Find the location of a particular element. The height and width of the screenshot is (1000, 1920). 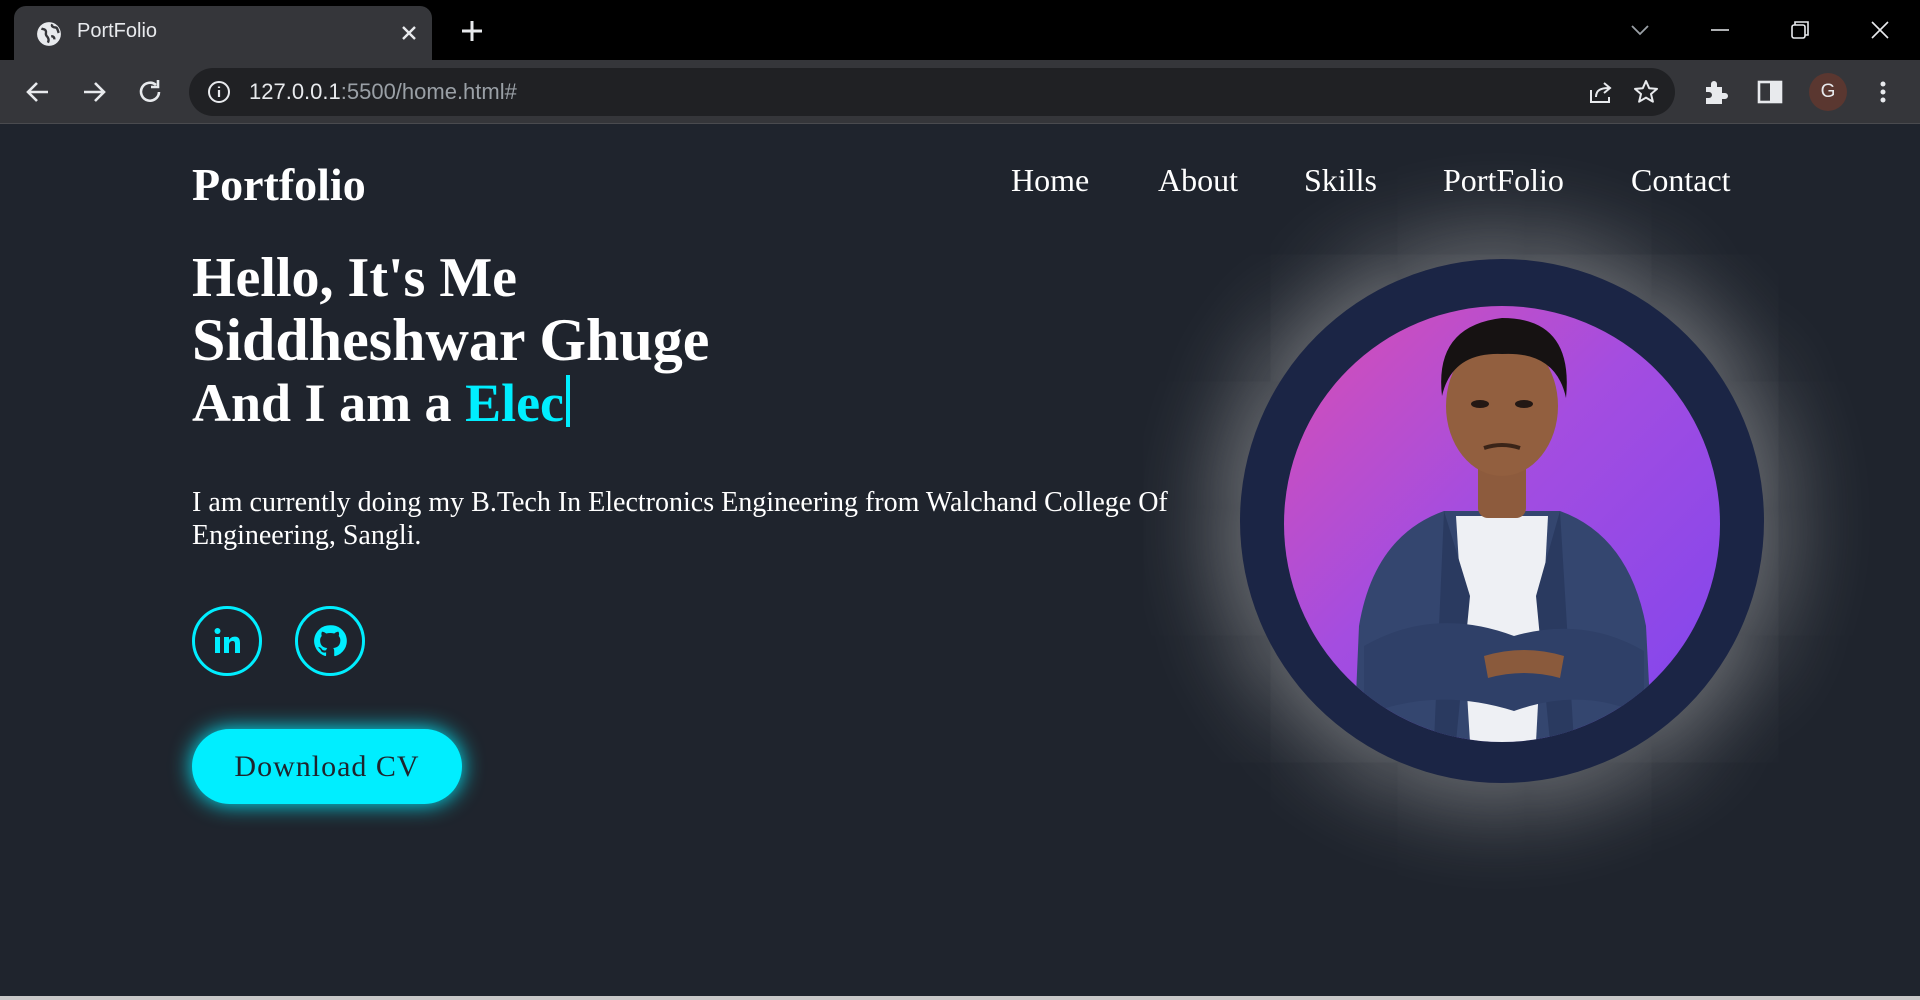

side-panel-icon is located at coordinates (1770, 92).